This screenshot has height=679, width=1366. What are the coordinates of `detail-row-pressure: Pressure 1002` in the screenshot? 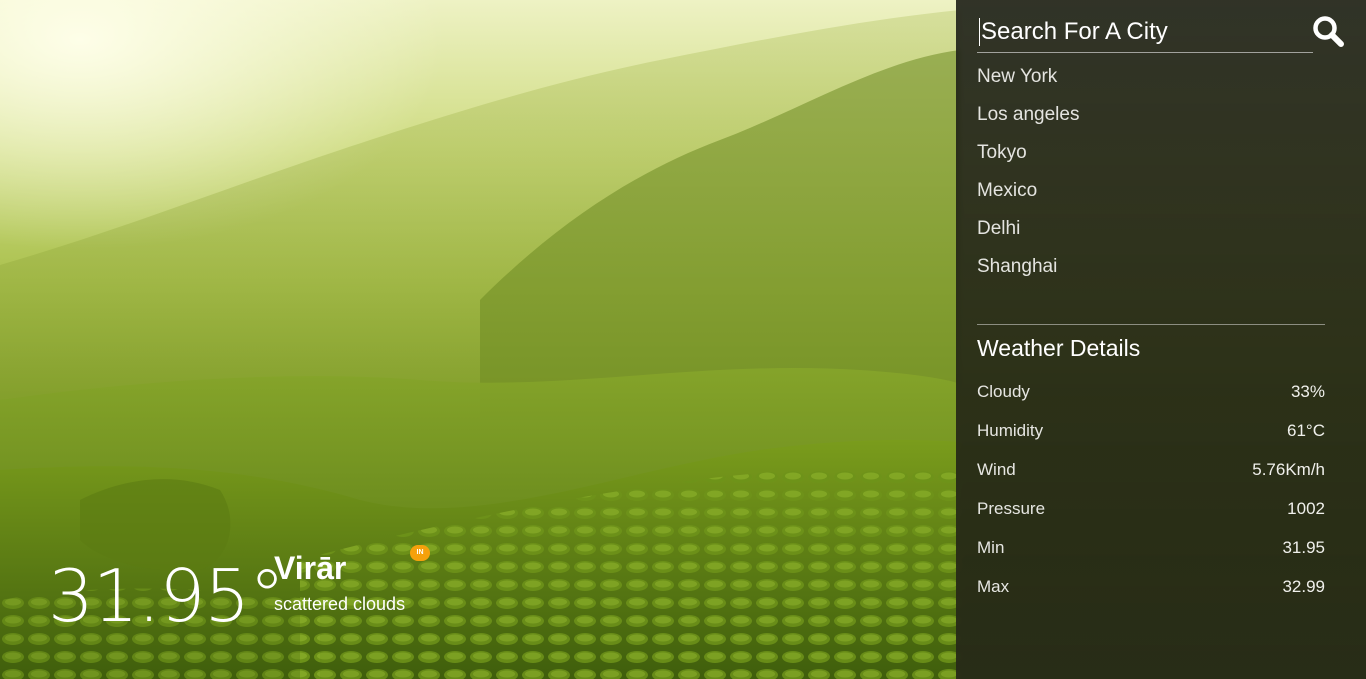 It's located at (1151, 508).